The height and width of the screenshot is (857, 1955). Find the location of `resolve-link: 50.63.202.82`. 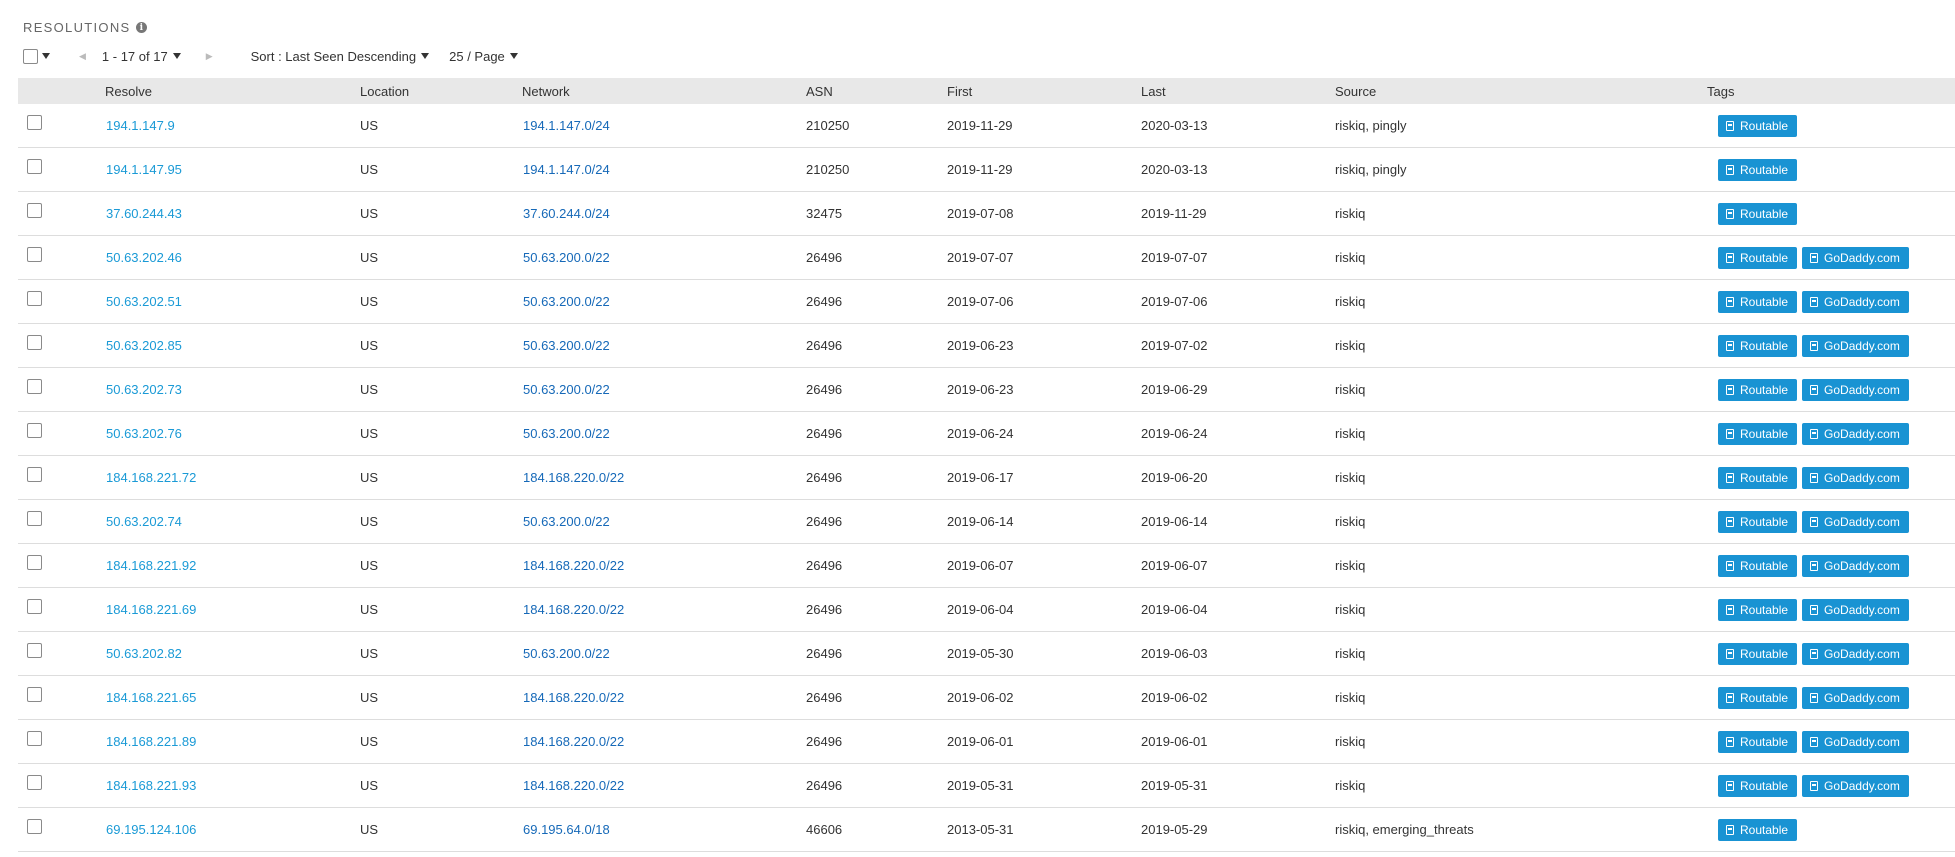

resolve-link: 50.63.202.82 is located at coordinates (144, 653).